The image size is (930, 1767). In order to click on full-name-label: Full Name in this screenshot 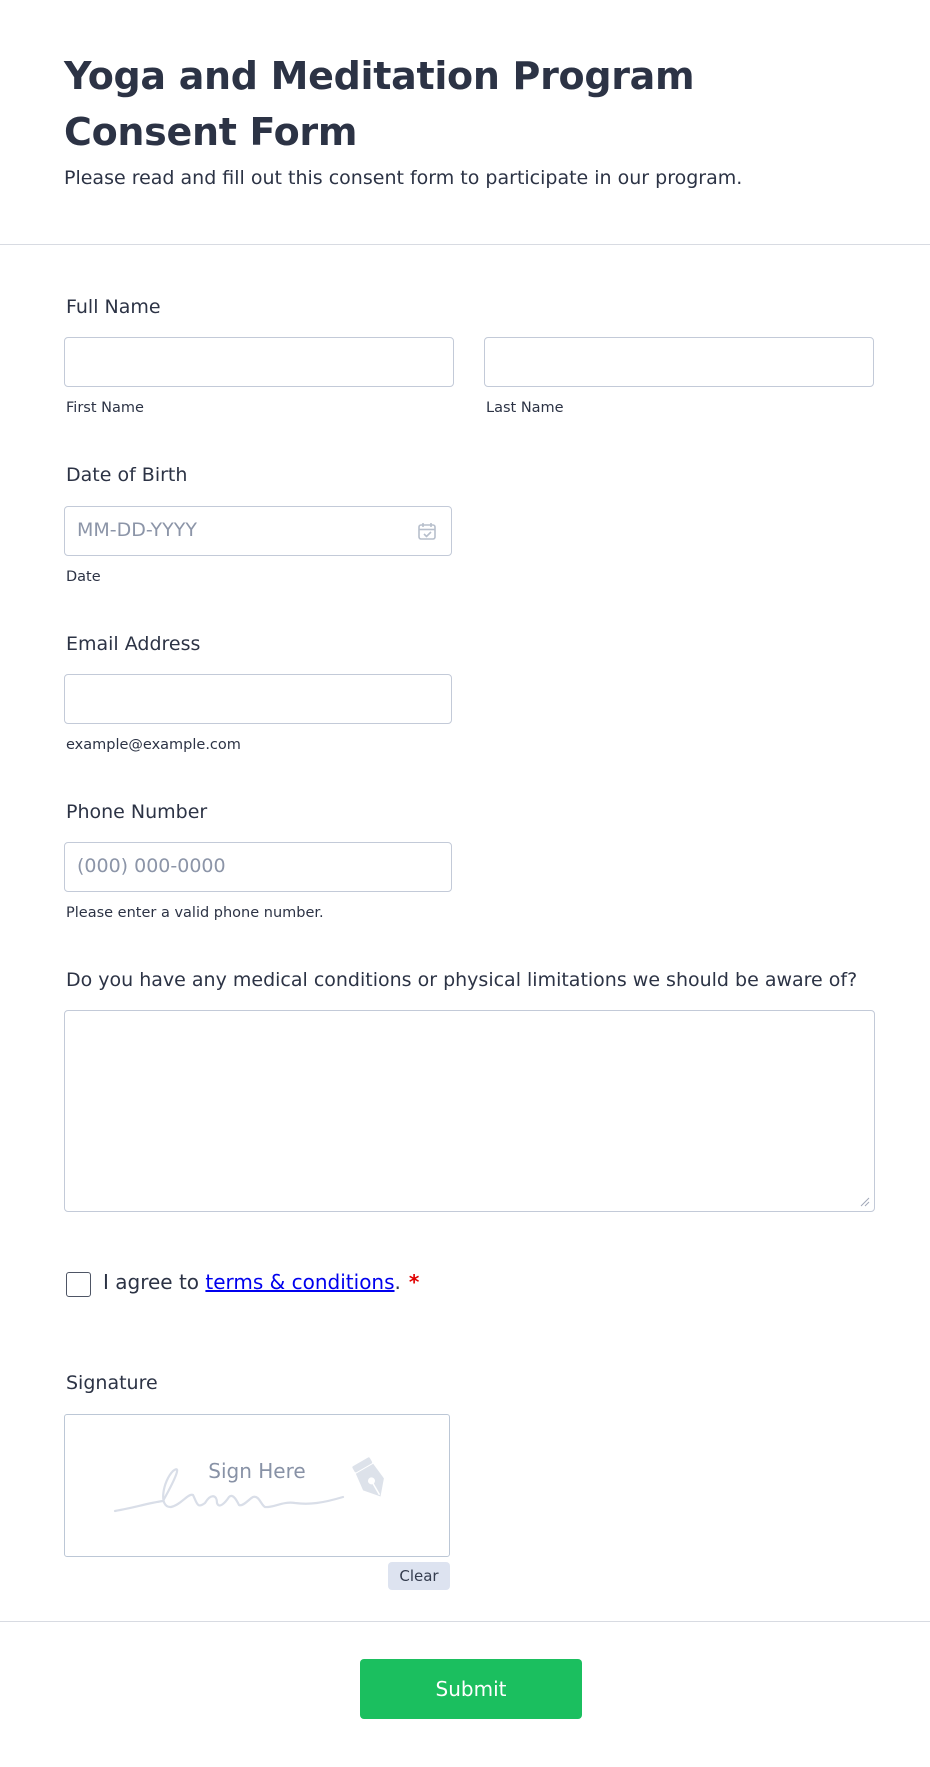, I will do `click(113, 307)`.